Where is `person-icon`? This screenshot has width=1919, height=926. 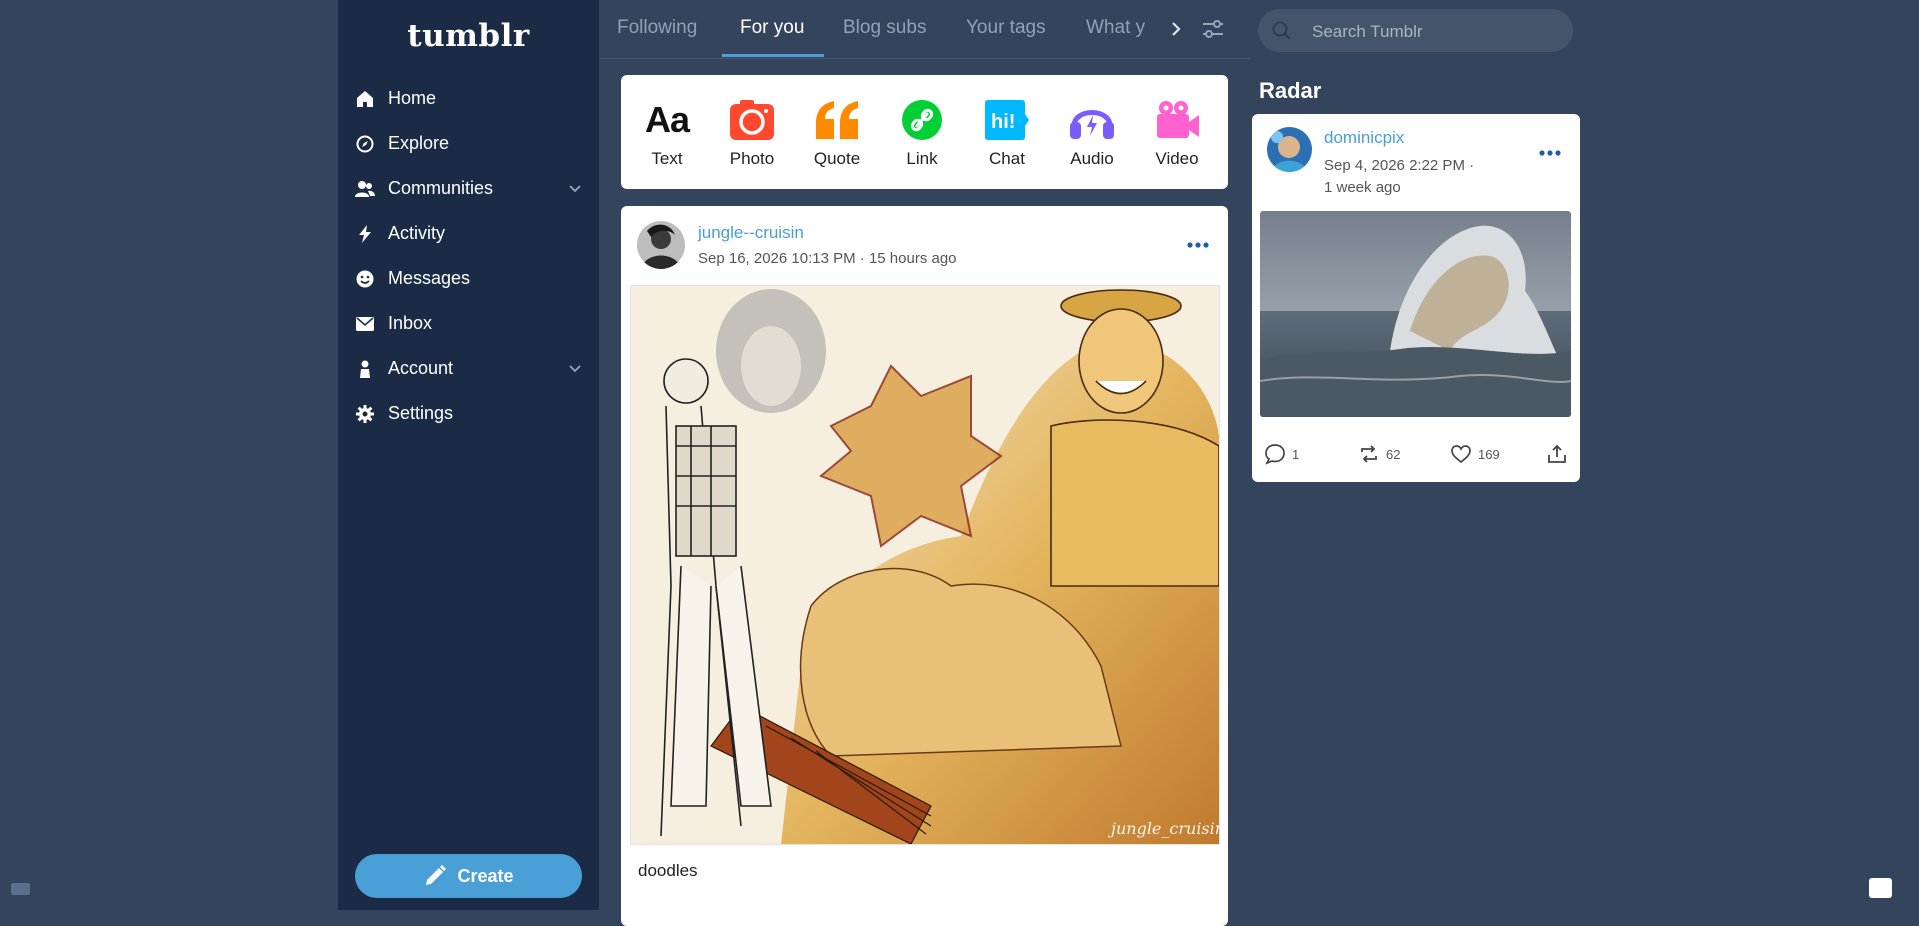
person-icon is located at coordinates (365, 369).